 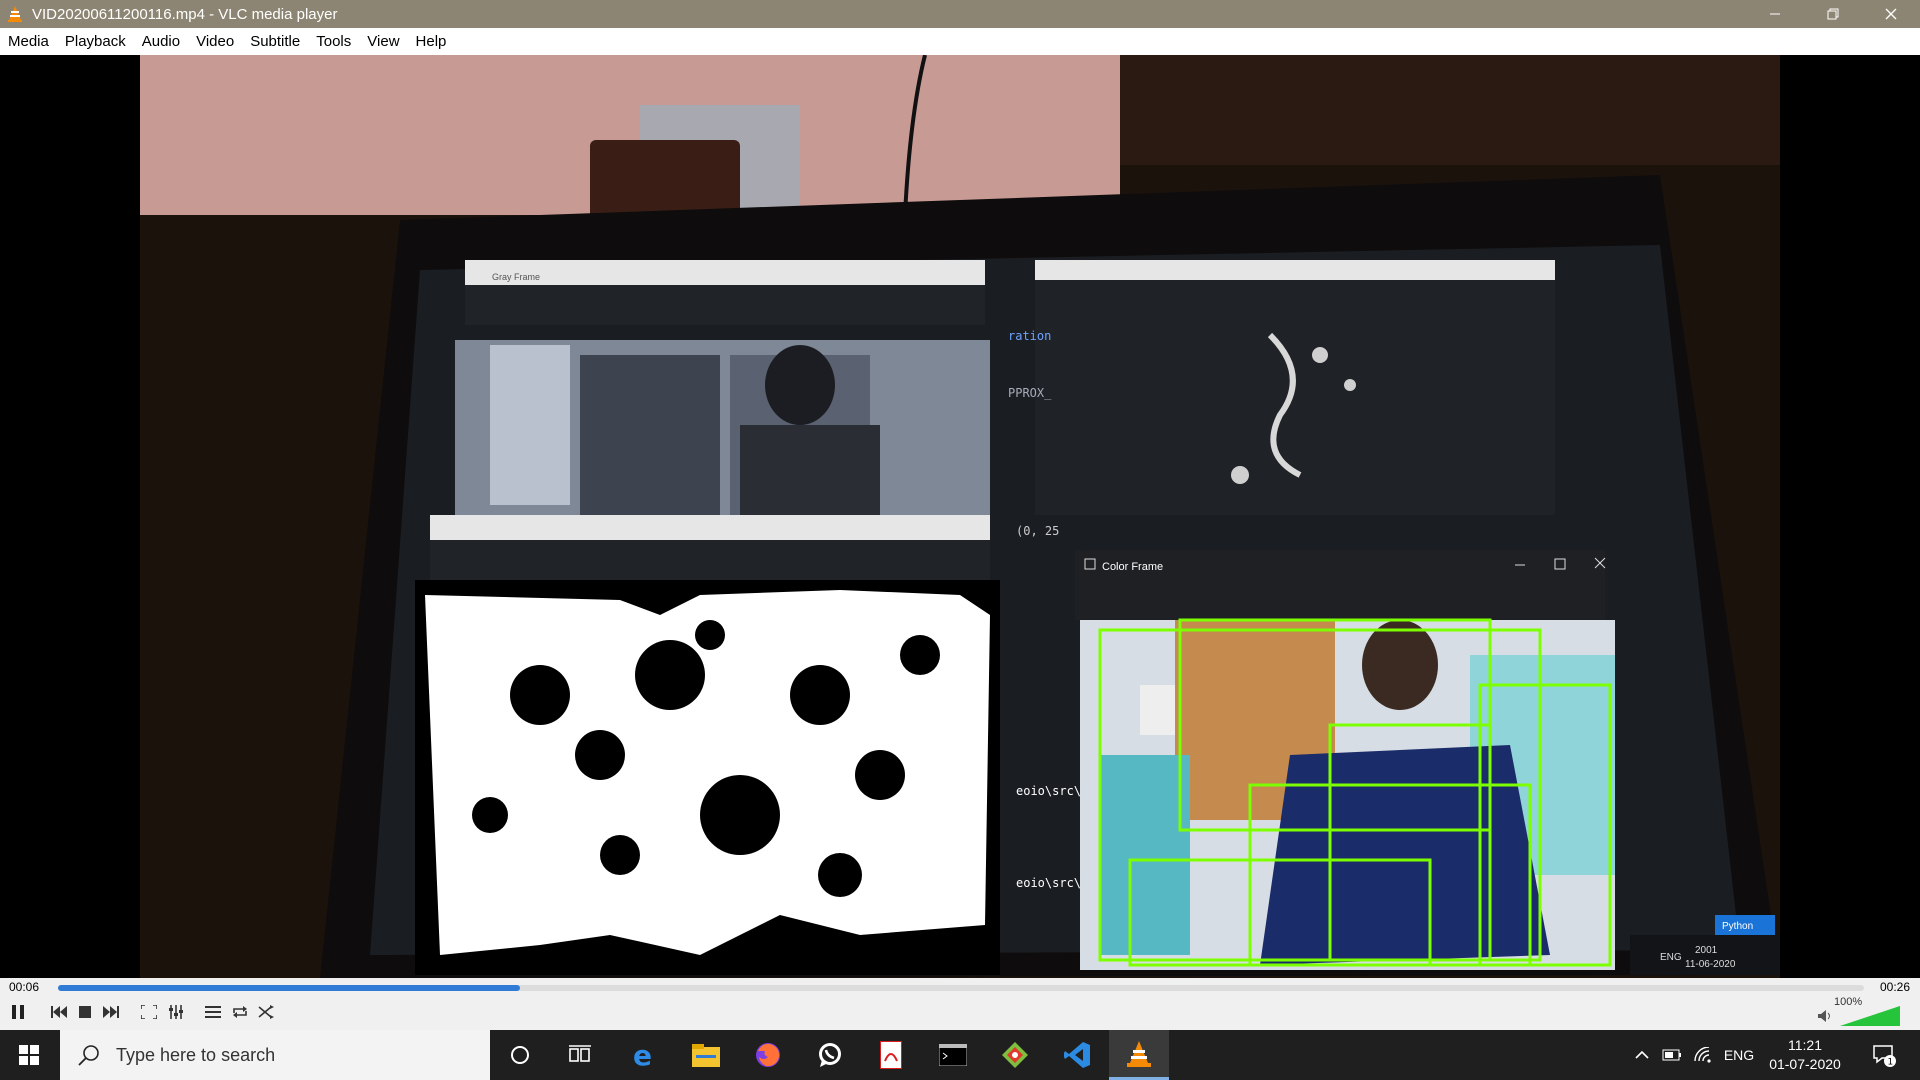 I want to click on seek-progress, so click(x=289, y=988).